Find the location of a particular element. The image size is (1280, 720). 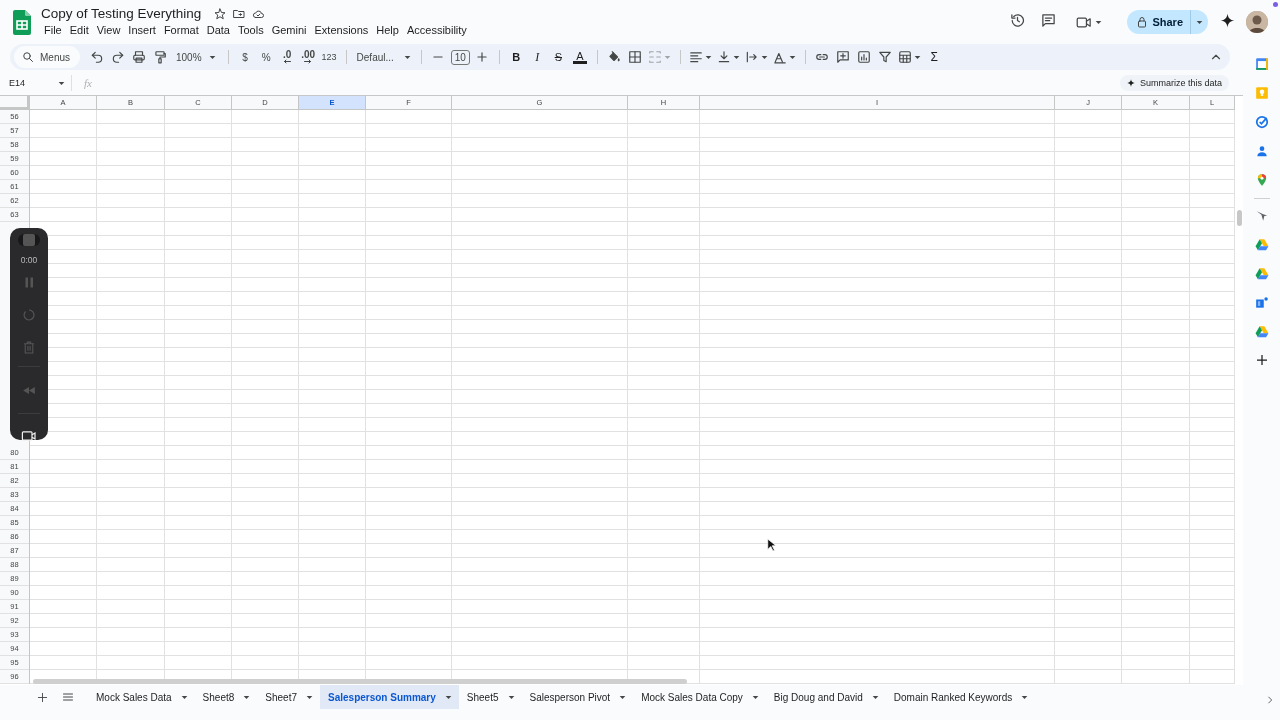

strikethrough-button: S is located at coordinates (558, 57).